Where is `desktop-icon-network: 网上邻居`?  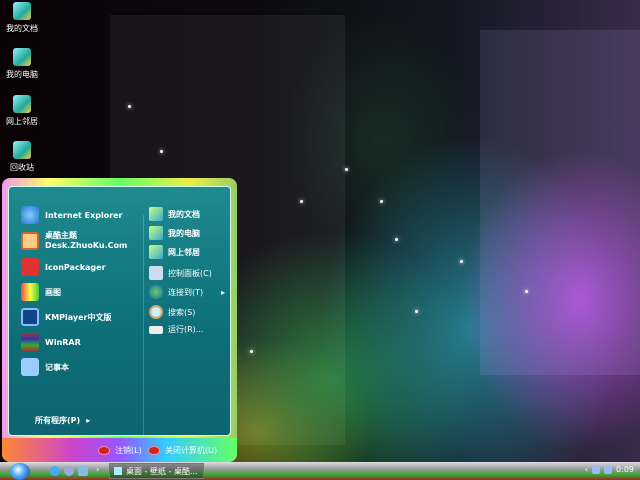 desktop-icon-network: 网上邻居 is located at coordinates (22, 111).